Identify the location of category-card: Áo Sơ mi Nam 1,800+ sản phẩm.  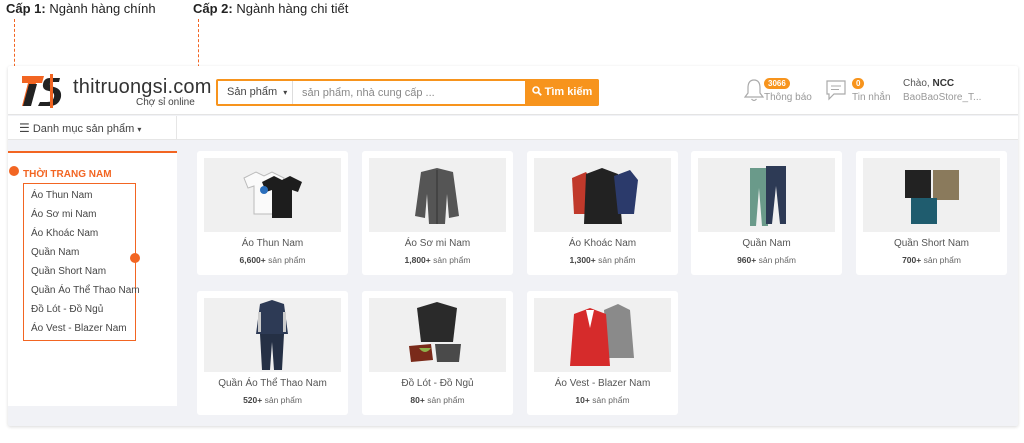
(437, 213).